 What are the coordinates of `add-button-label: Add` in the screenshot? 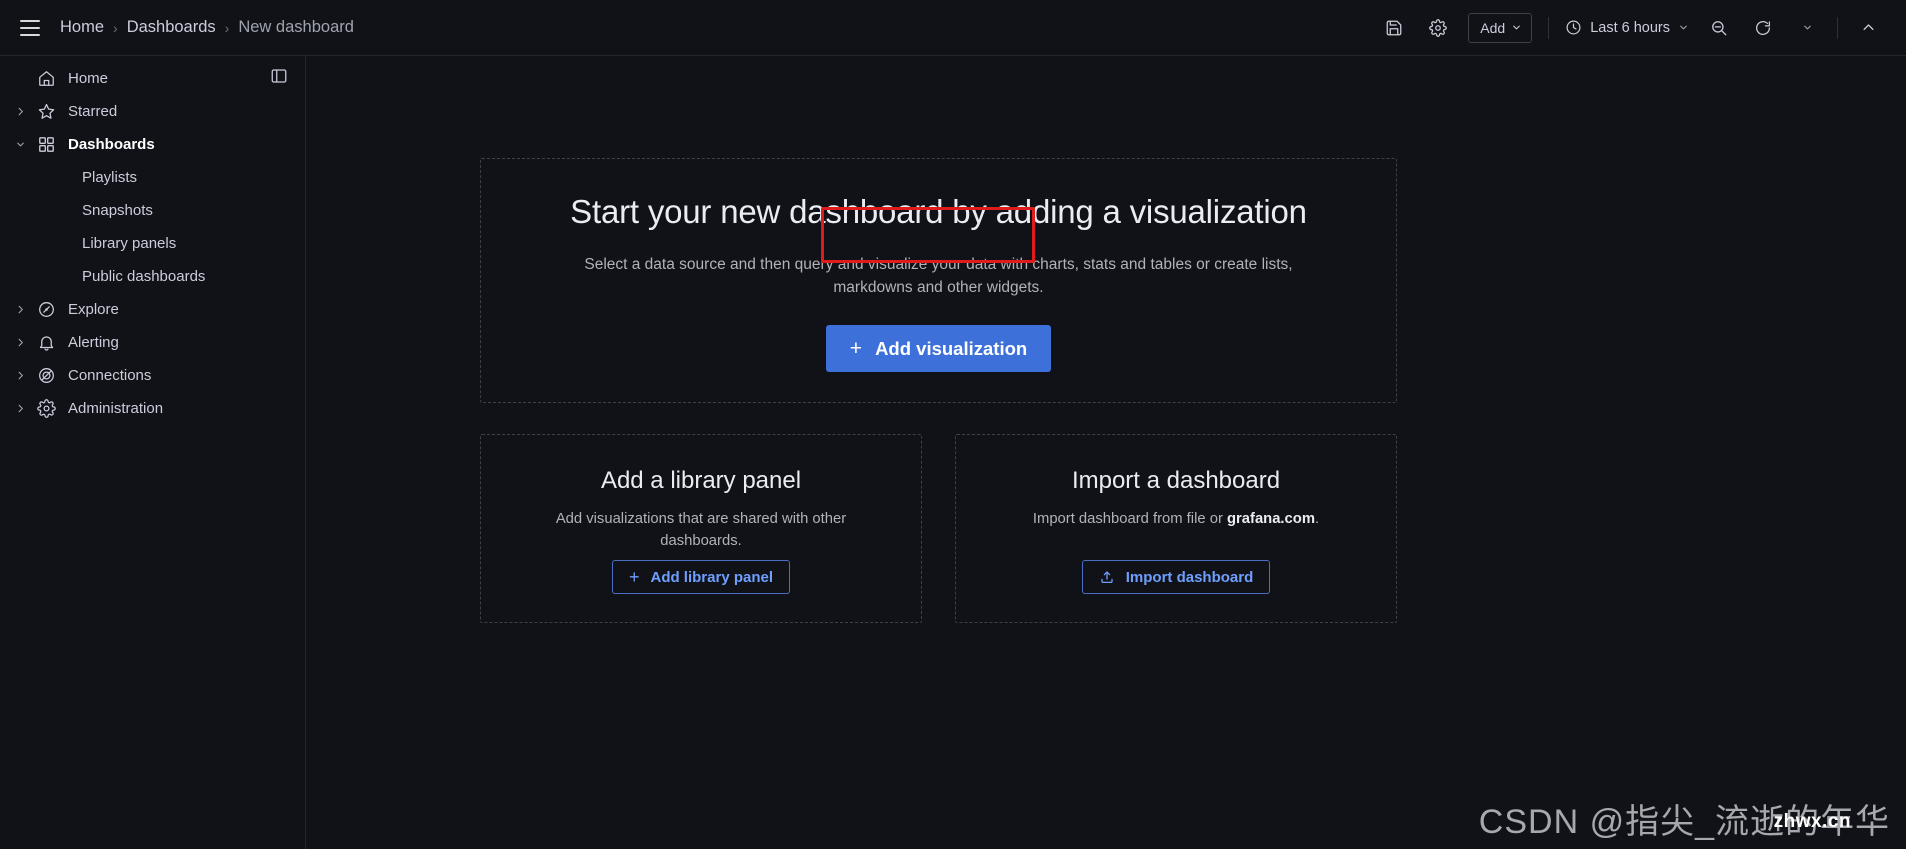 It's located at (1493, 27).